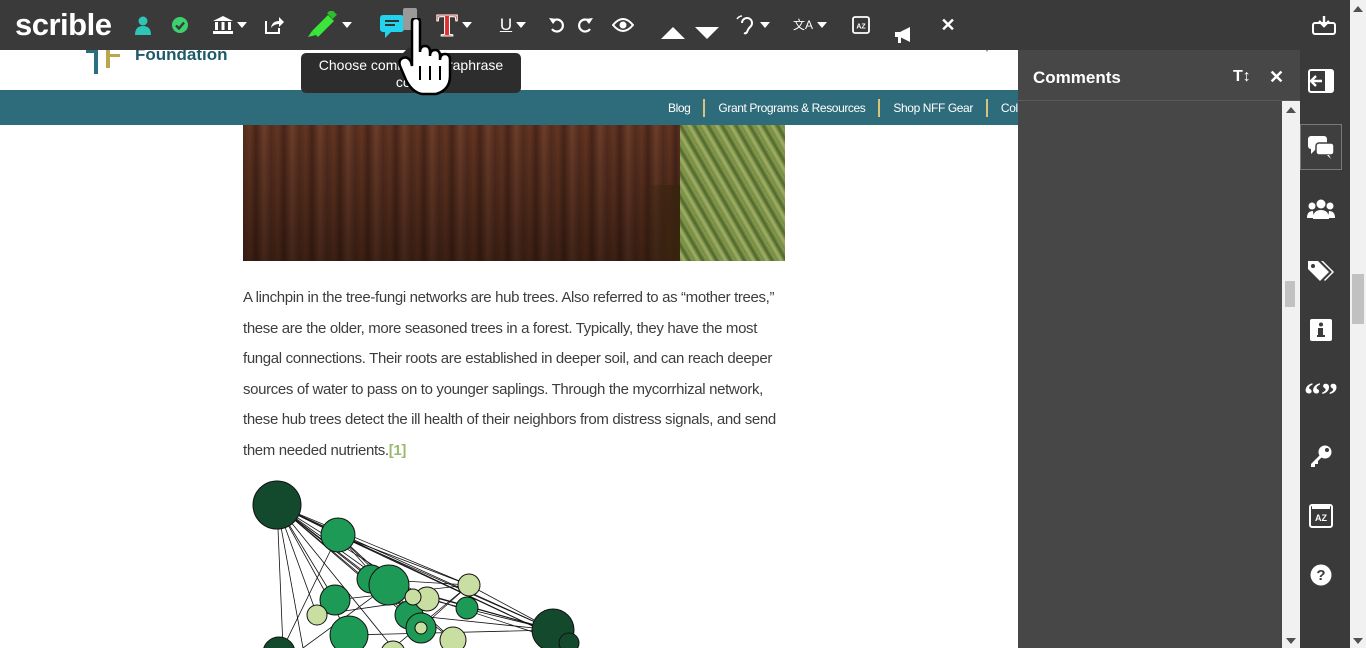 The width and height of the screenshot is (1366, 648). Describe the element at coordinates (143, 25) in the screenshot. I see `user-icon` at that location.